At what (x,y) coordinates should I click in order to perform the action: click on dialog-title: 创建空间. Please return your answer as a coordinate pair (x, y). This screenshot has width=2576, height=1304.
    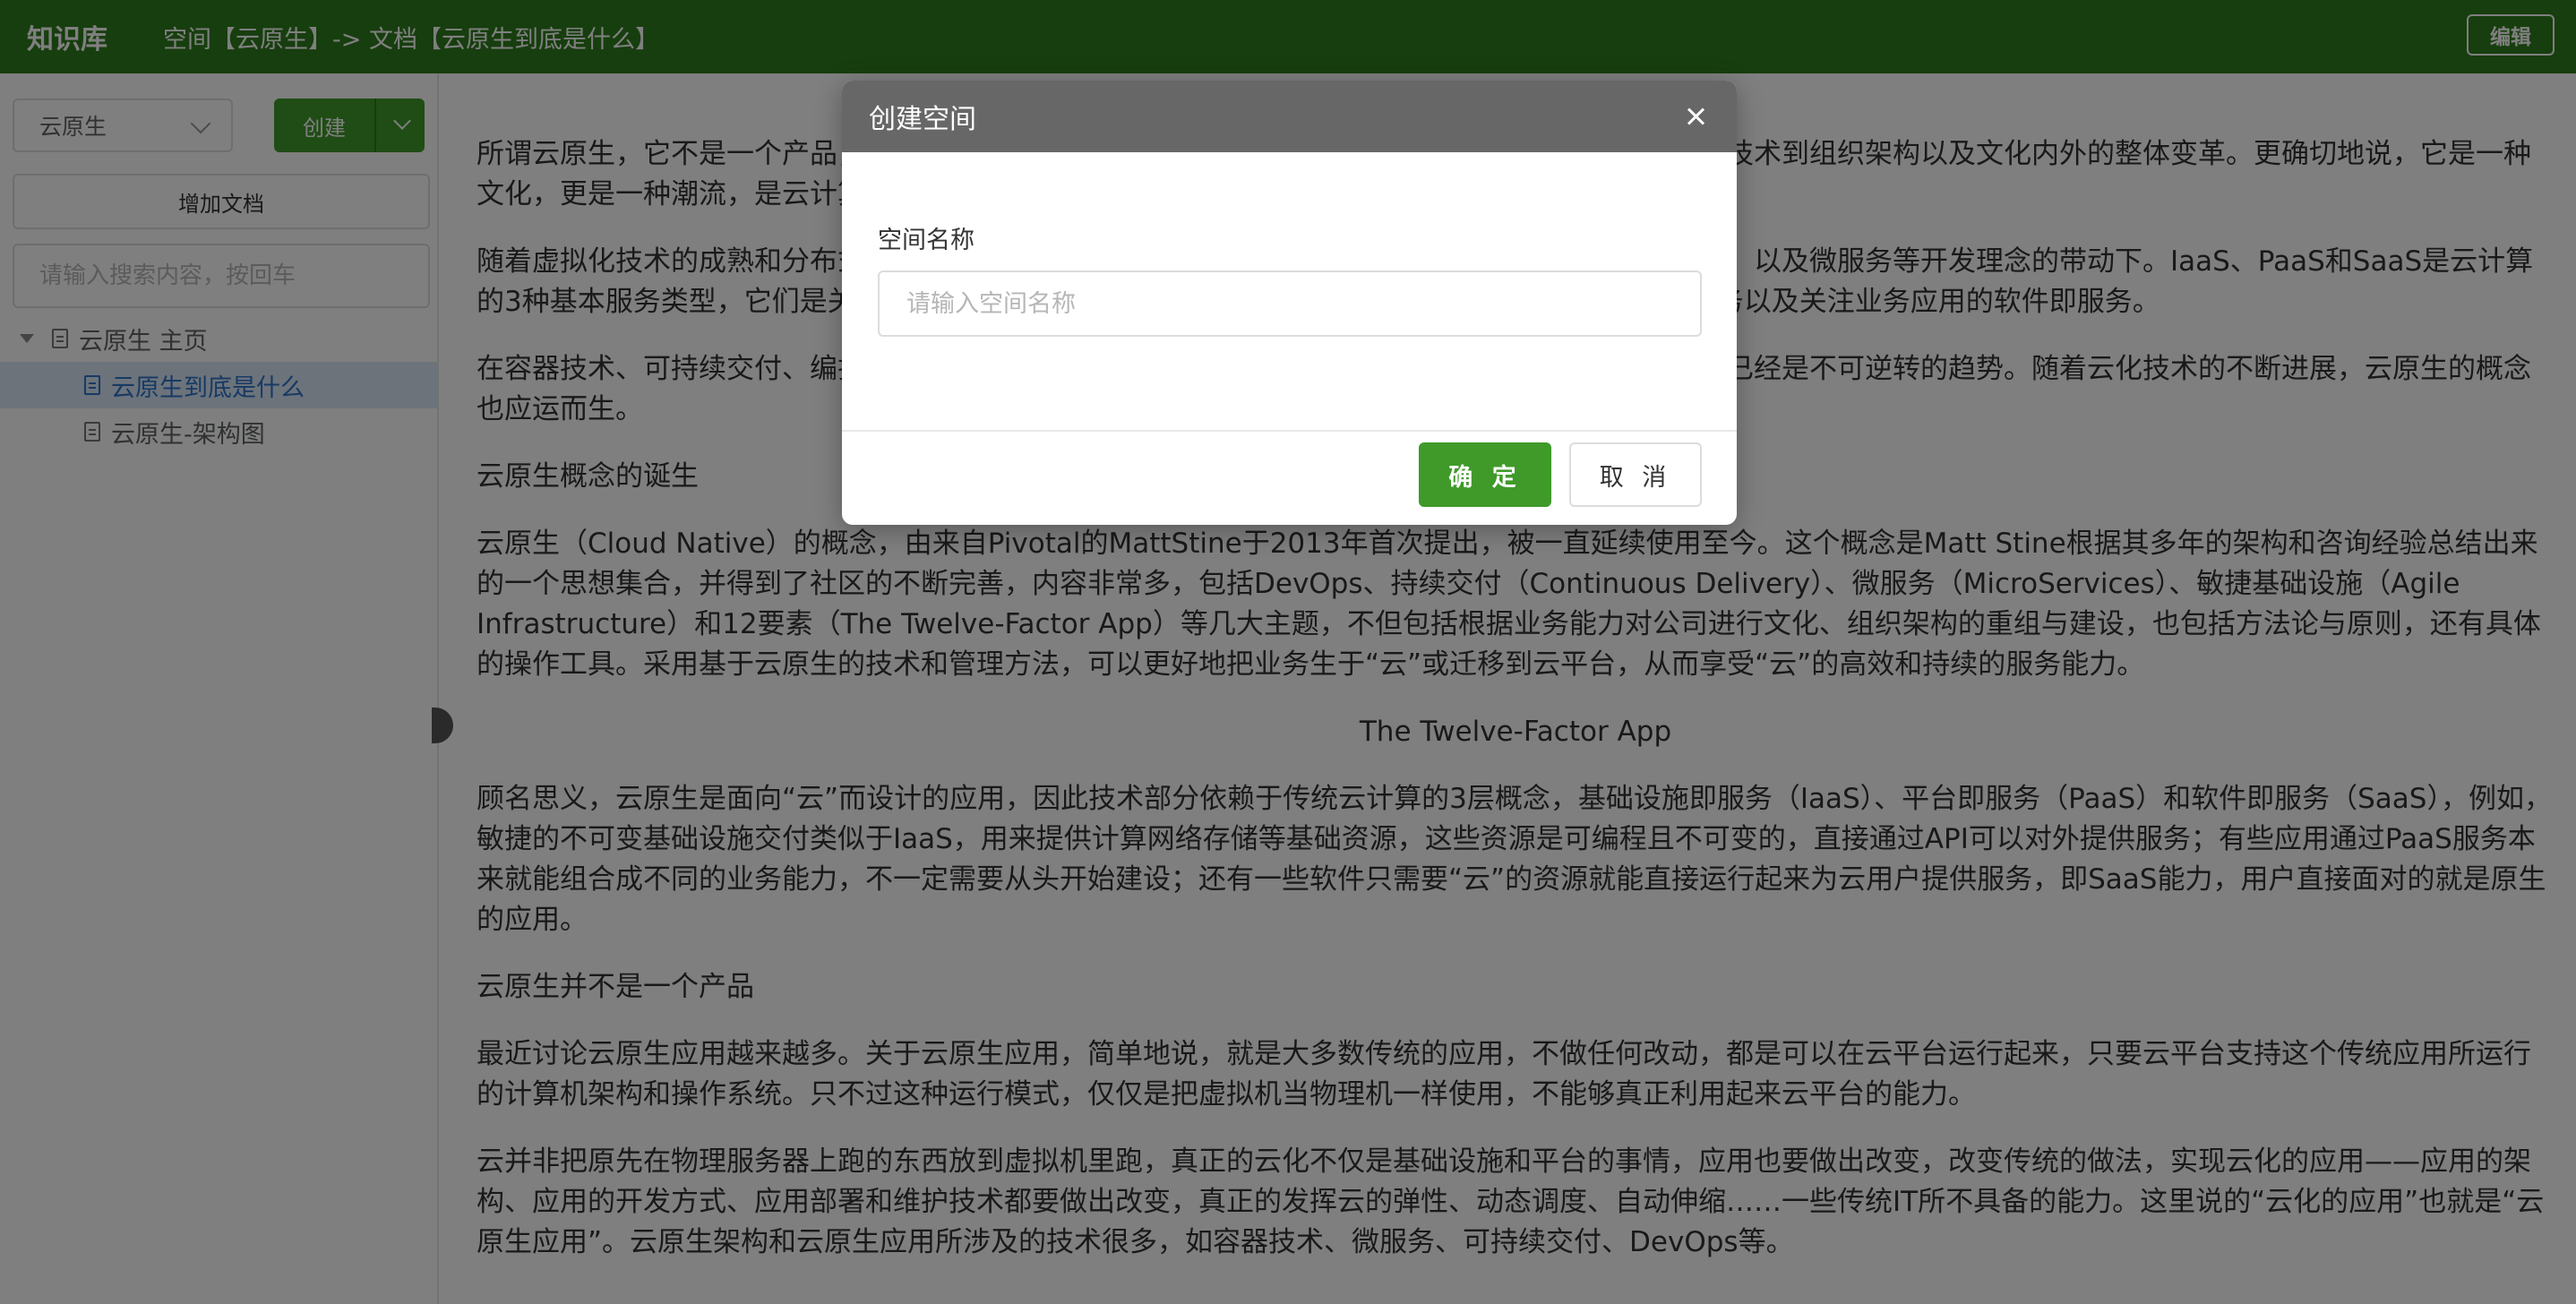
    Looking at the image, I should click on (922, 120).